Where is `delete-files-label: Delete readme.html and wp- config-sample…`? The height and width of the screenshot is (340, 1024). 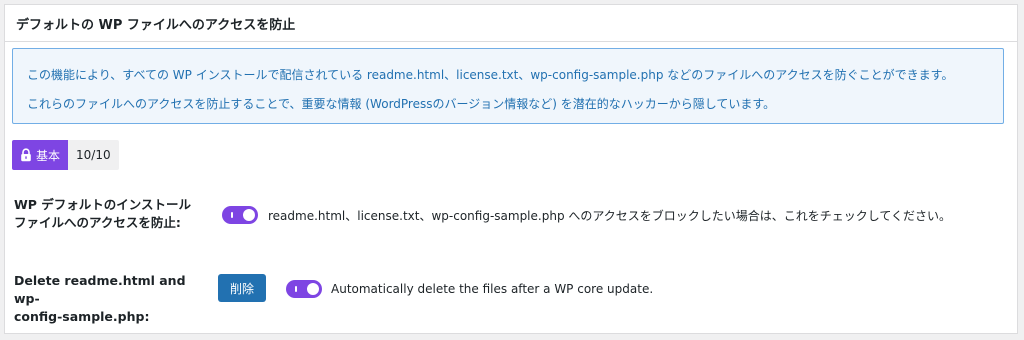
delete-files-label: Delete readme.html and wp- config-sample… is located at coordinates (109, 299).